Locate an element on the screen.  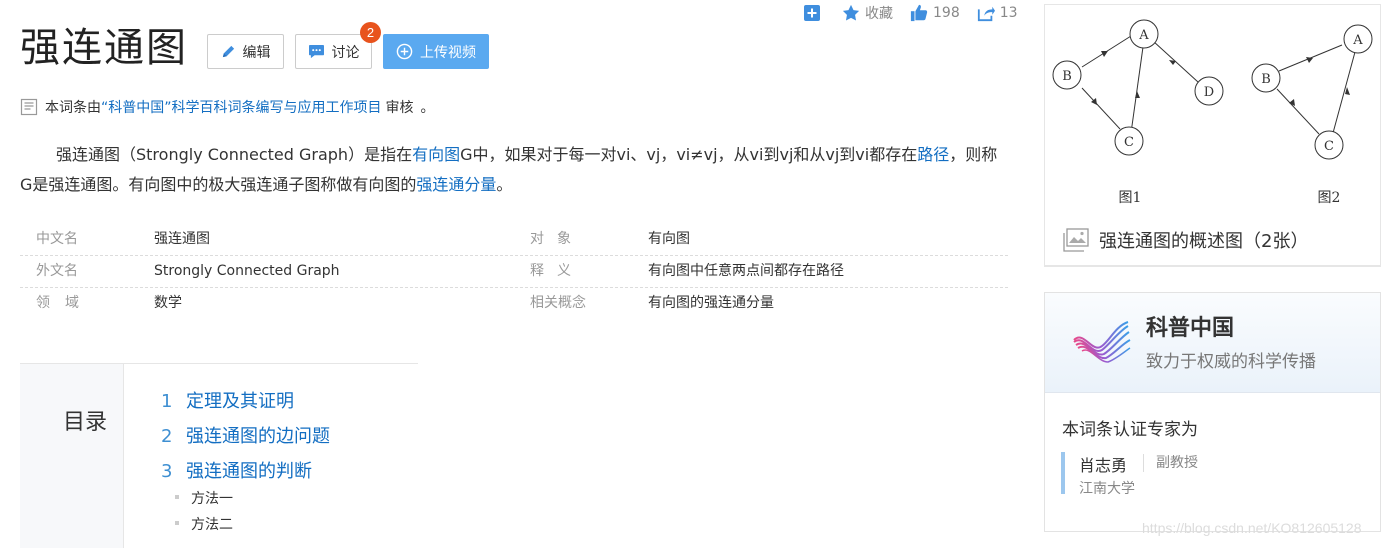
link-scc: 强连通分量 is located at coordinates (456, 184).